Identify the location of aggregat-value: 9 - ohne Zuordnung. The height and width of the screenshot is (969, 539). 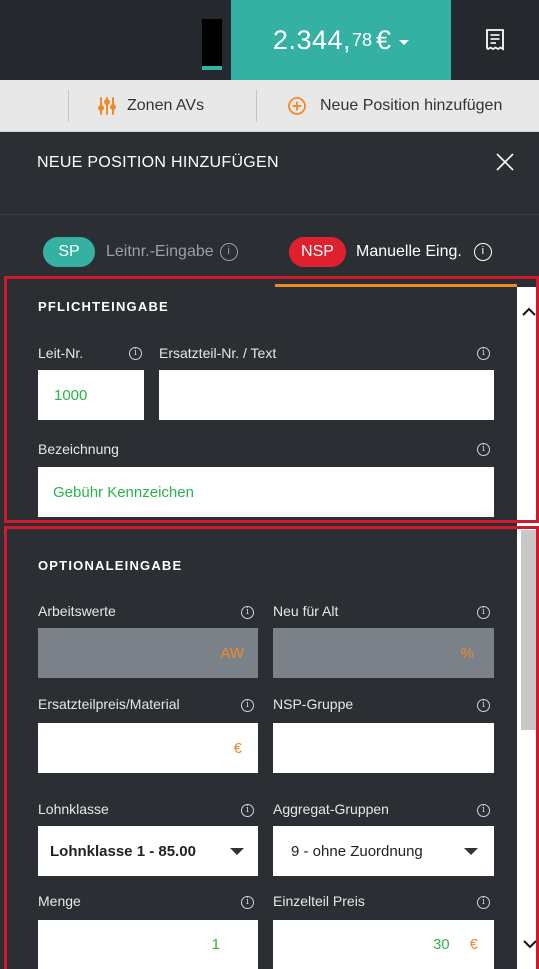
(357, 851).